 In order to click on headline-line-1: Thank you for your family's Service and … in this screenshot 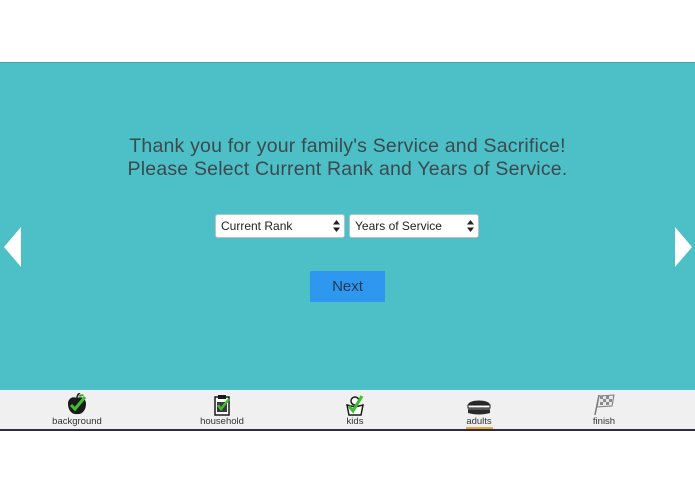, I will do `click(347, 146)`.